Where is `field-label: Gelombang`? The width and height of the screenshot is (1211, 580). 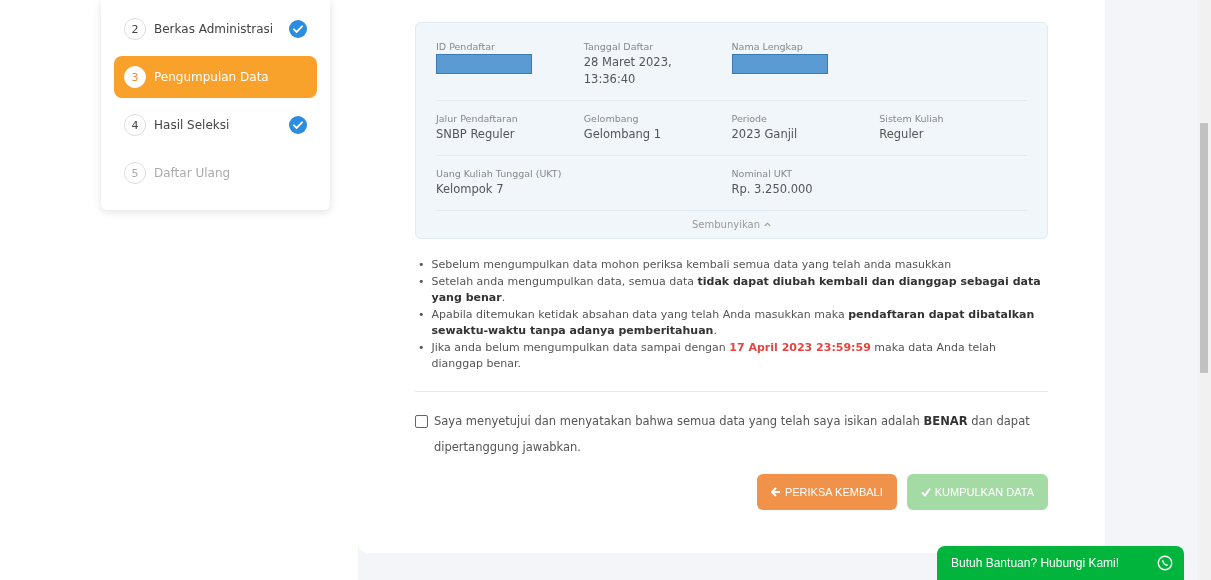
field-label: Gelombang is located at coordinates (611, 118).